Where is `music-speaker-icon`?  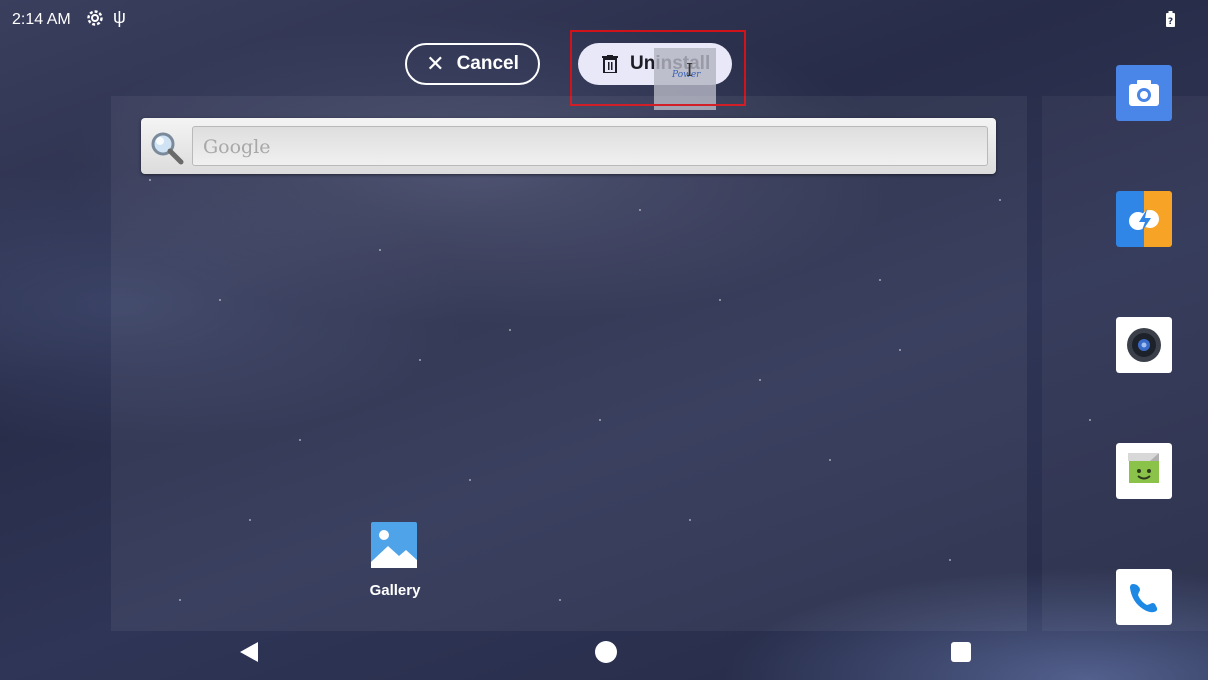
music-speaker-icon is located at coordinates (1144, 345).